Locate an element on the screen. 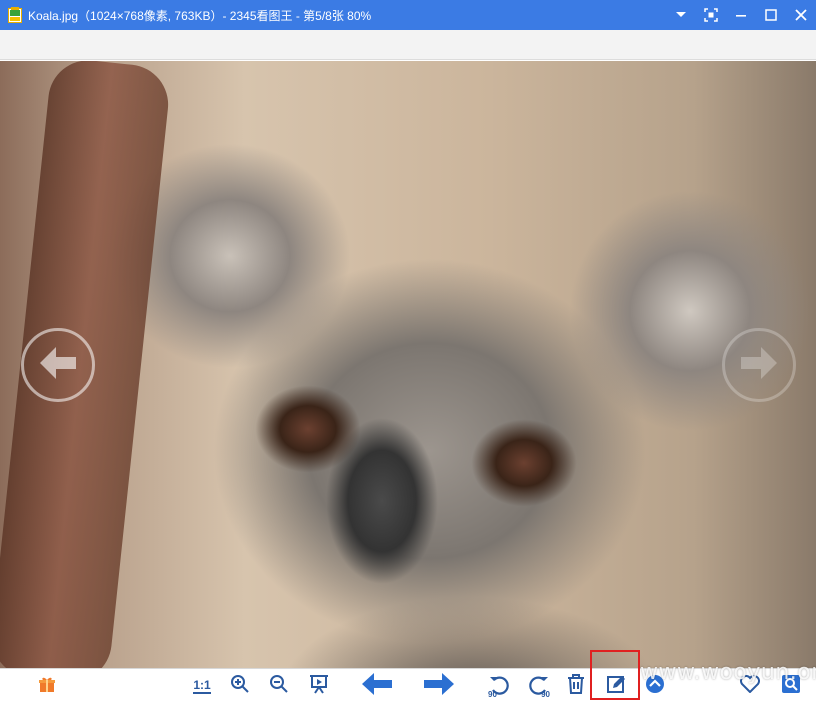  fullscreen-icon is located at coordinates (711, 15).